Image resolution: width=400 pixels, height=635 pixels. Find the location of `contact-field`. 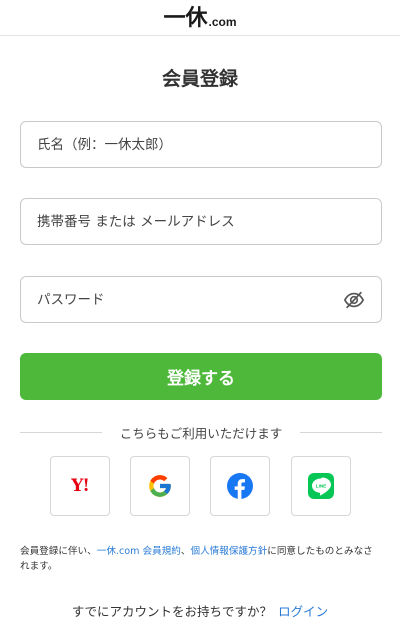

contact-field is located at coordinates (201, 221).